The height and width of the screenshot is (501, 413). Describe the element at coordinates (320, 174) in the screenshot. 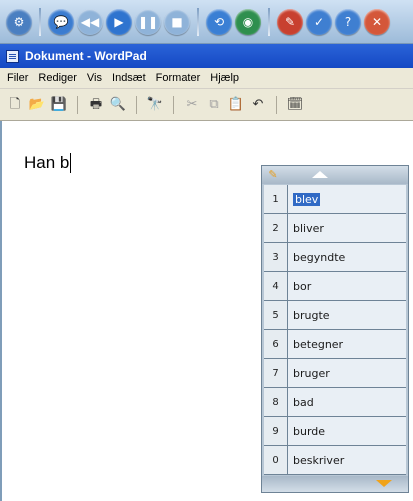

I see `scroll-up-arrow-icon` at that location.